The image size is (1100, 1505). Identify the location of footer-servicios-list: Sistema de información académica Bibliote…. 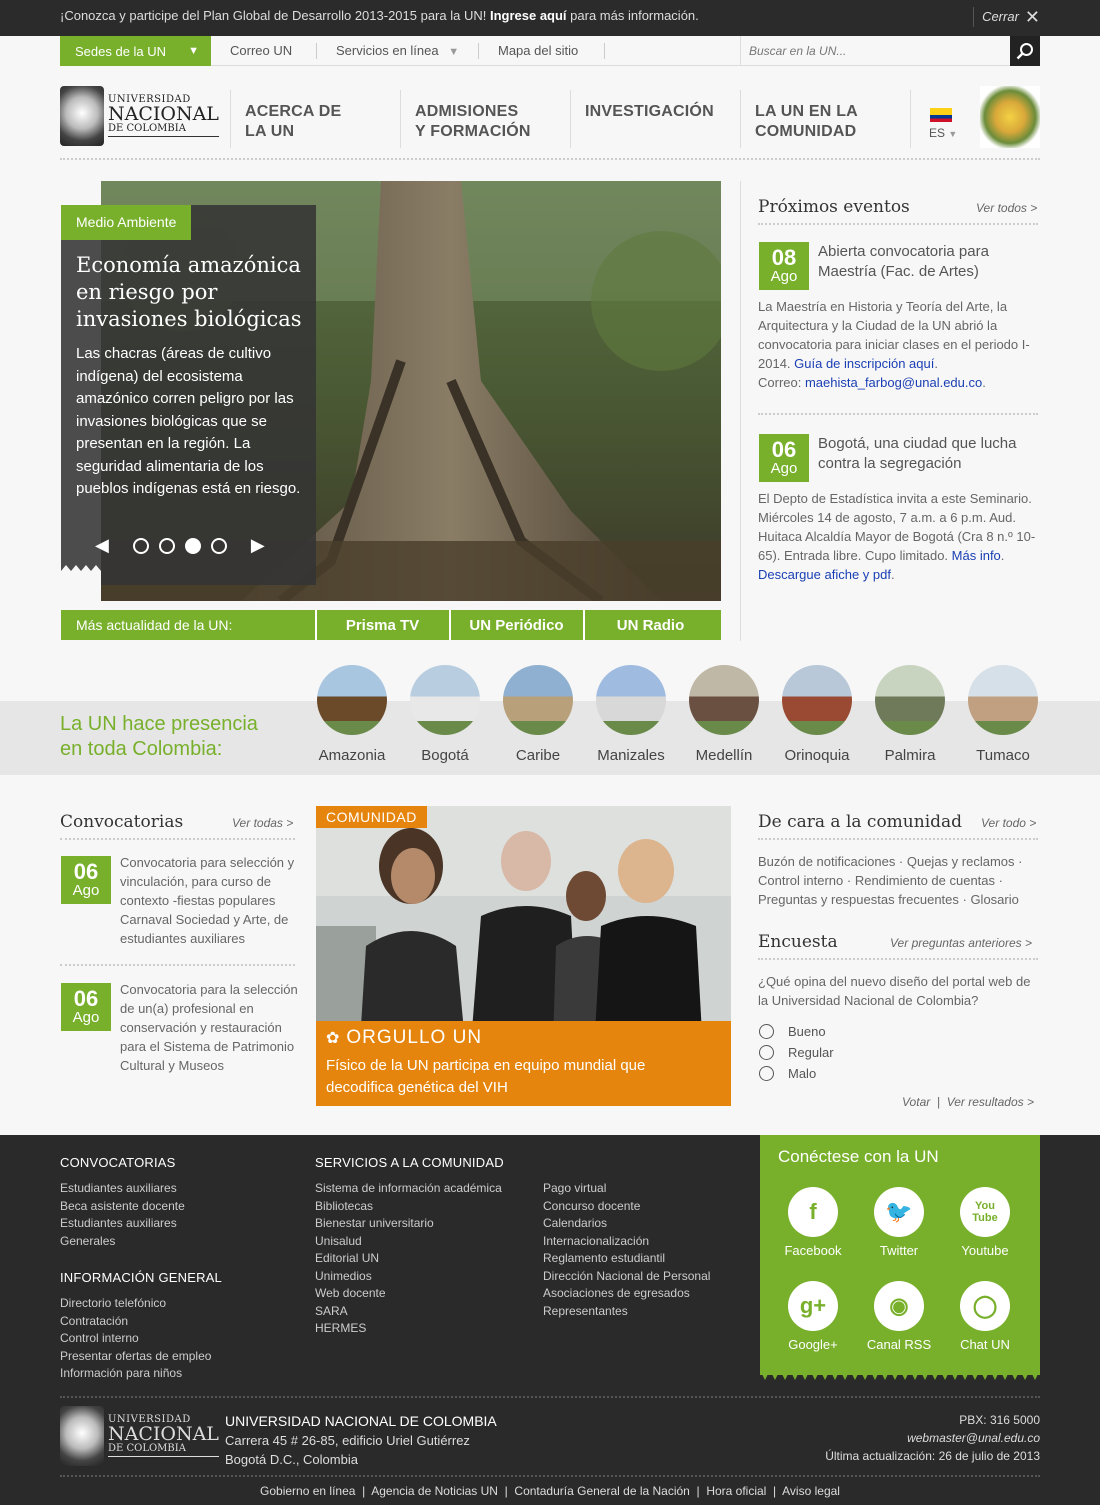
(408, 1259).